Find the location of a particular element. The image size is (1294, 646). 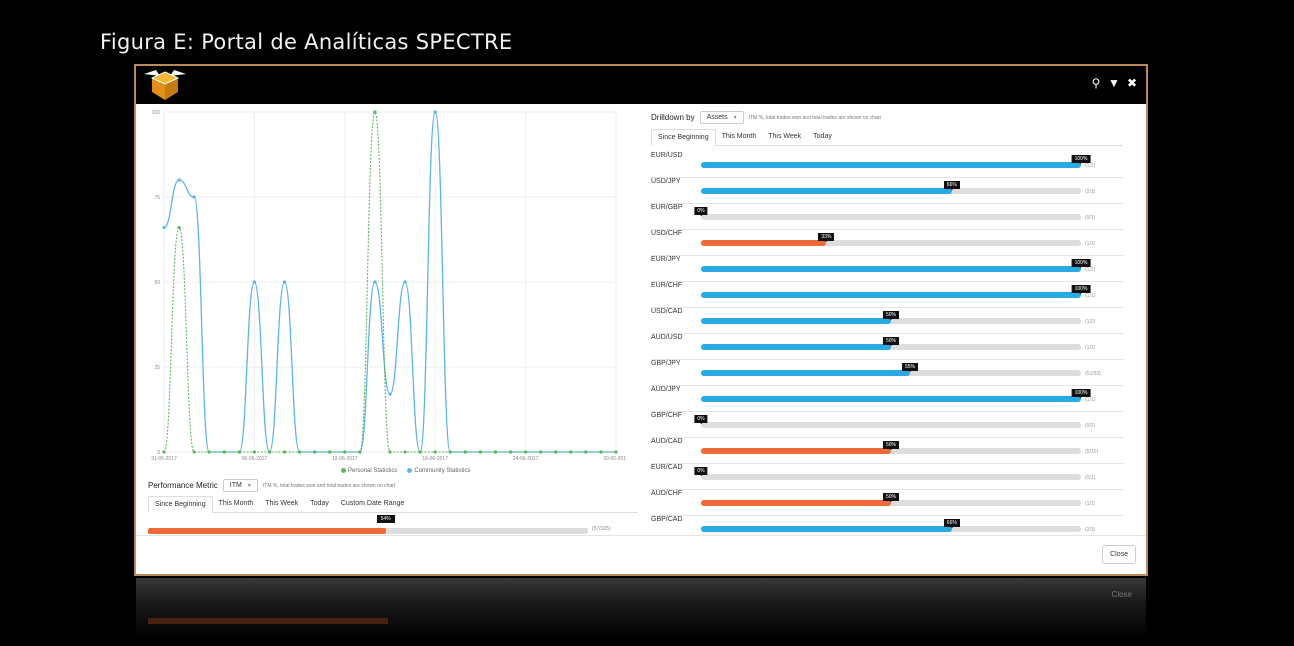

asset-name: AUD/USD is located at coordinates (667, 337).